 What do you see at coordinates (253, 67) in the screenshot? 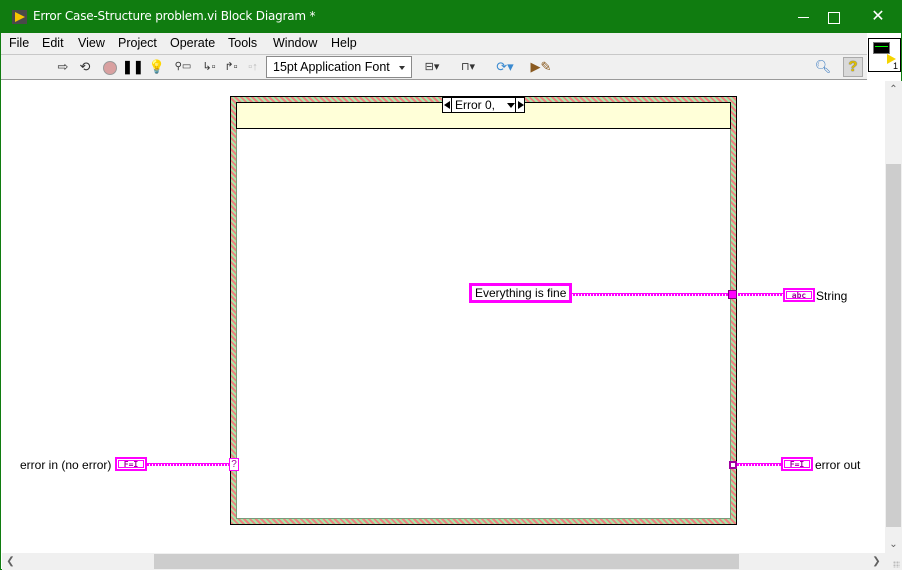
I see `step-out-icon: ▫↑` at bounding box center [253, 67].